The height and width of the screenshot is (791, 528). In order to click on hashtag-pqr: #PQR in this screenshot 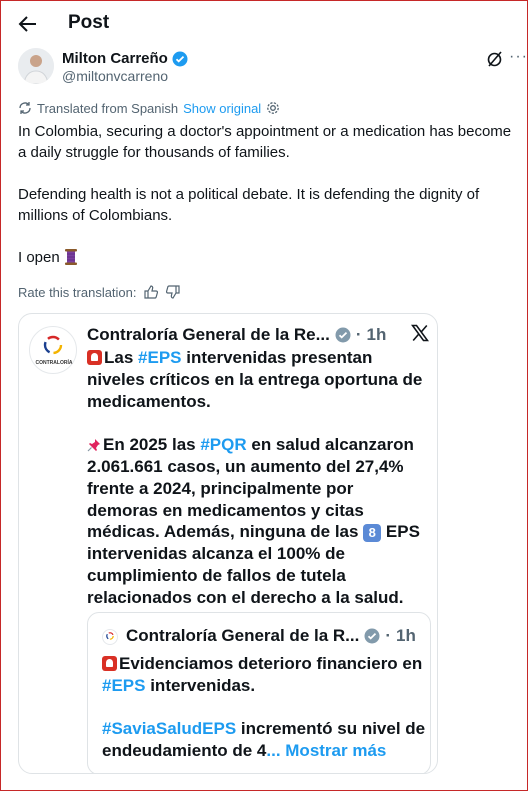, I will do `click(223, 444)`.